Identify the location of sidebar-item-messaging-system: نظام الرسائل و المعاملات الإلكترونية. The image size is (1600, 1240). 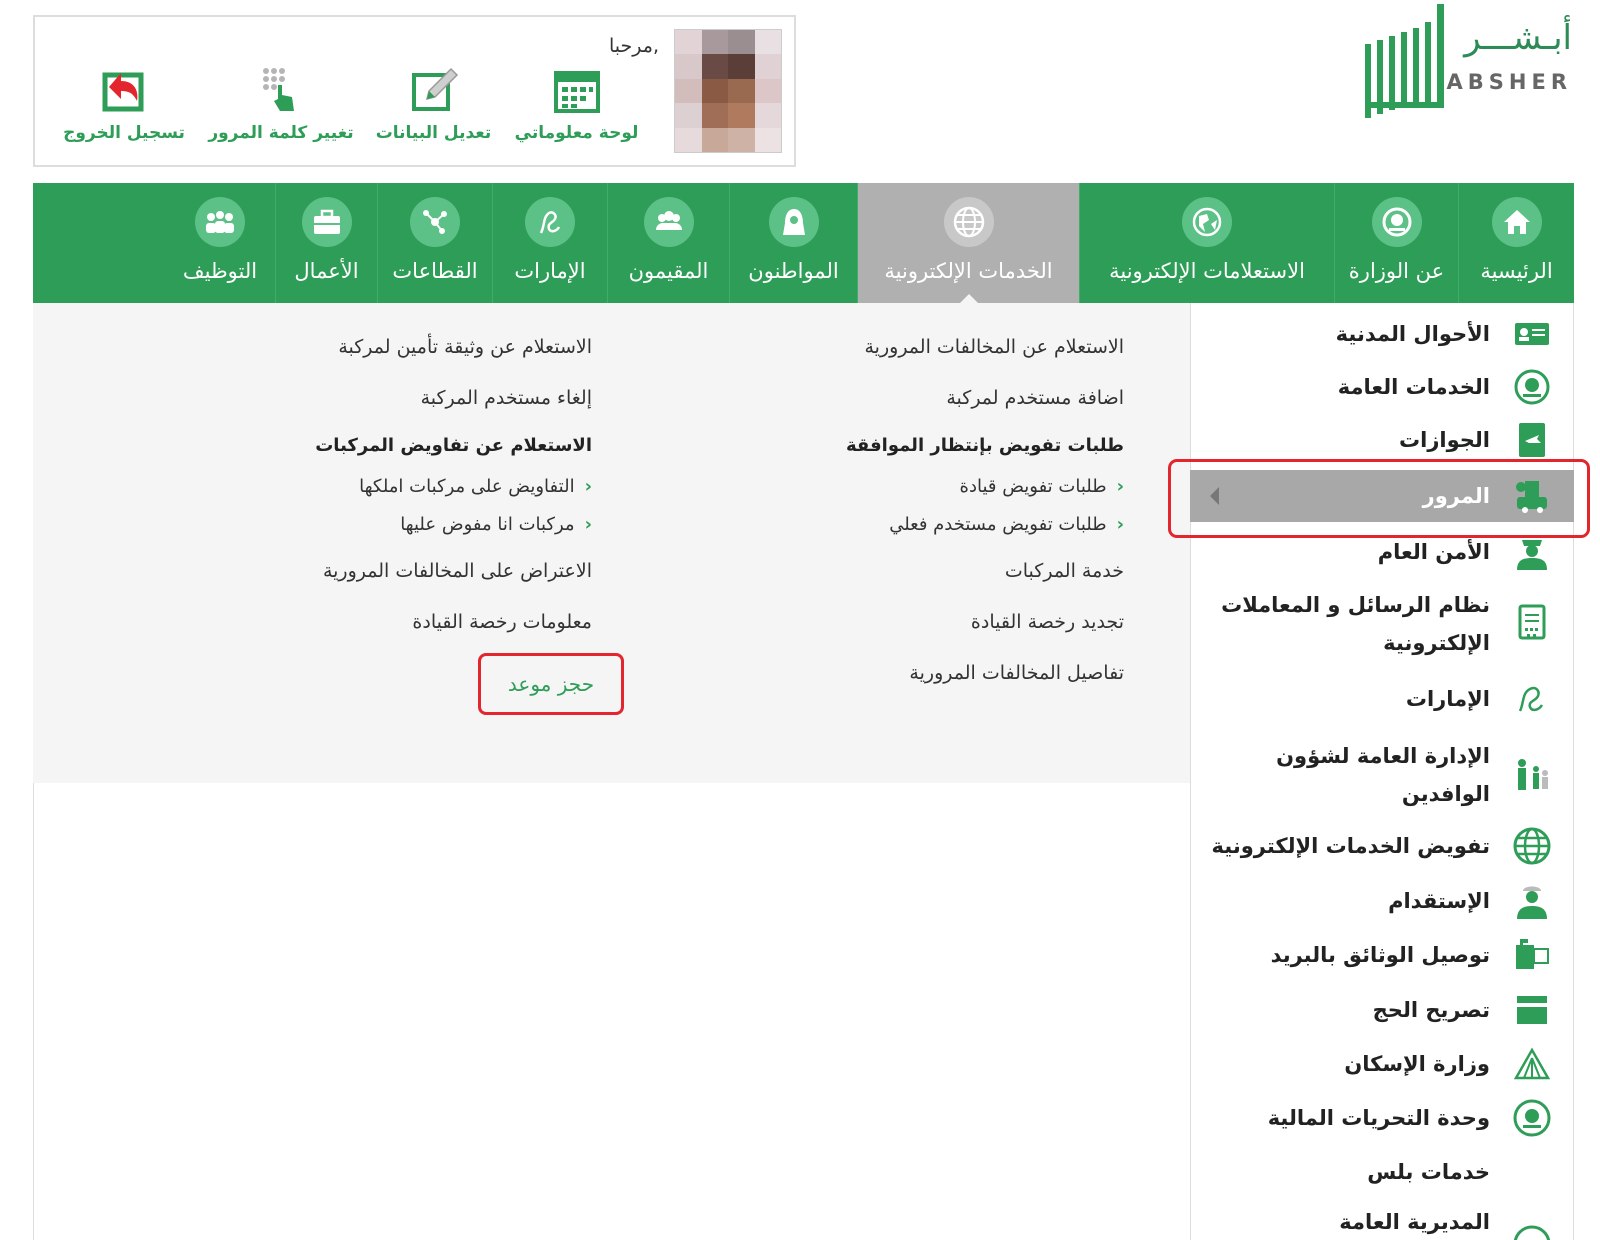
(1382, 624).